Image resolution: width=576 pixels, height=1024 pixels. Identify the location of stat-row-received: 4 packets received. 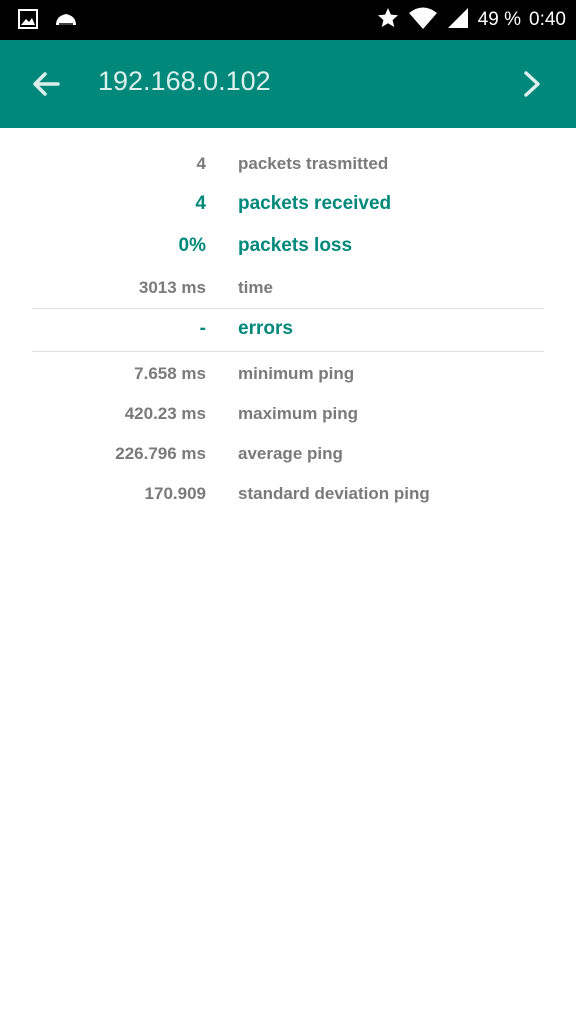
(288, 205).